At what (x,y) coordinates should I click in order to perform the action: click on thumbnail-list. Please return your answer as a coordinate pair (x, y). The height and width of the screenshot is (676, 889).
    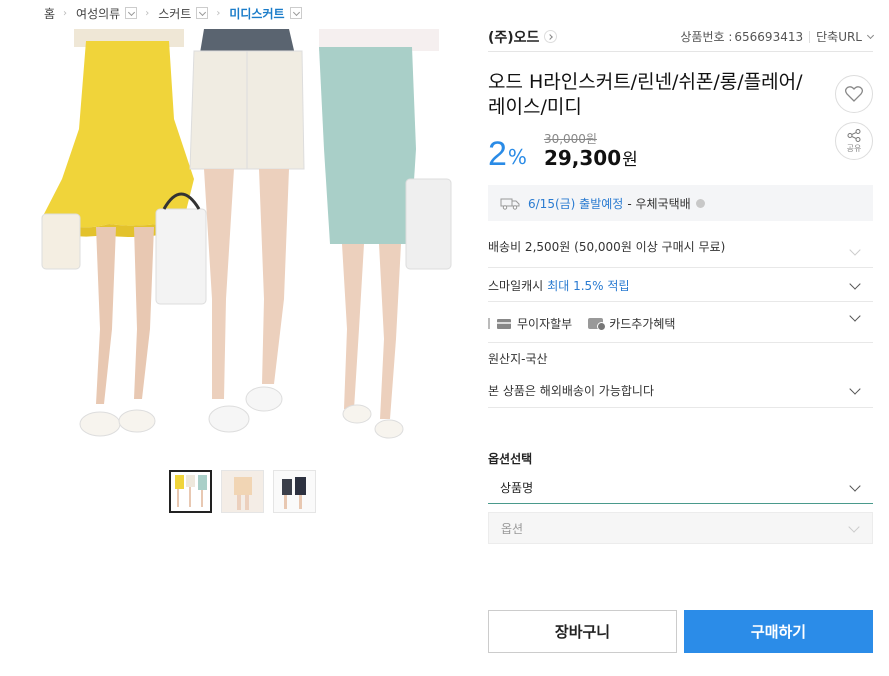
    Looking at the image, I should click on (242, 491).